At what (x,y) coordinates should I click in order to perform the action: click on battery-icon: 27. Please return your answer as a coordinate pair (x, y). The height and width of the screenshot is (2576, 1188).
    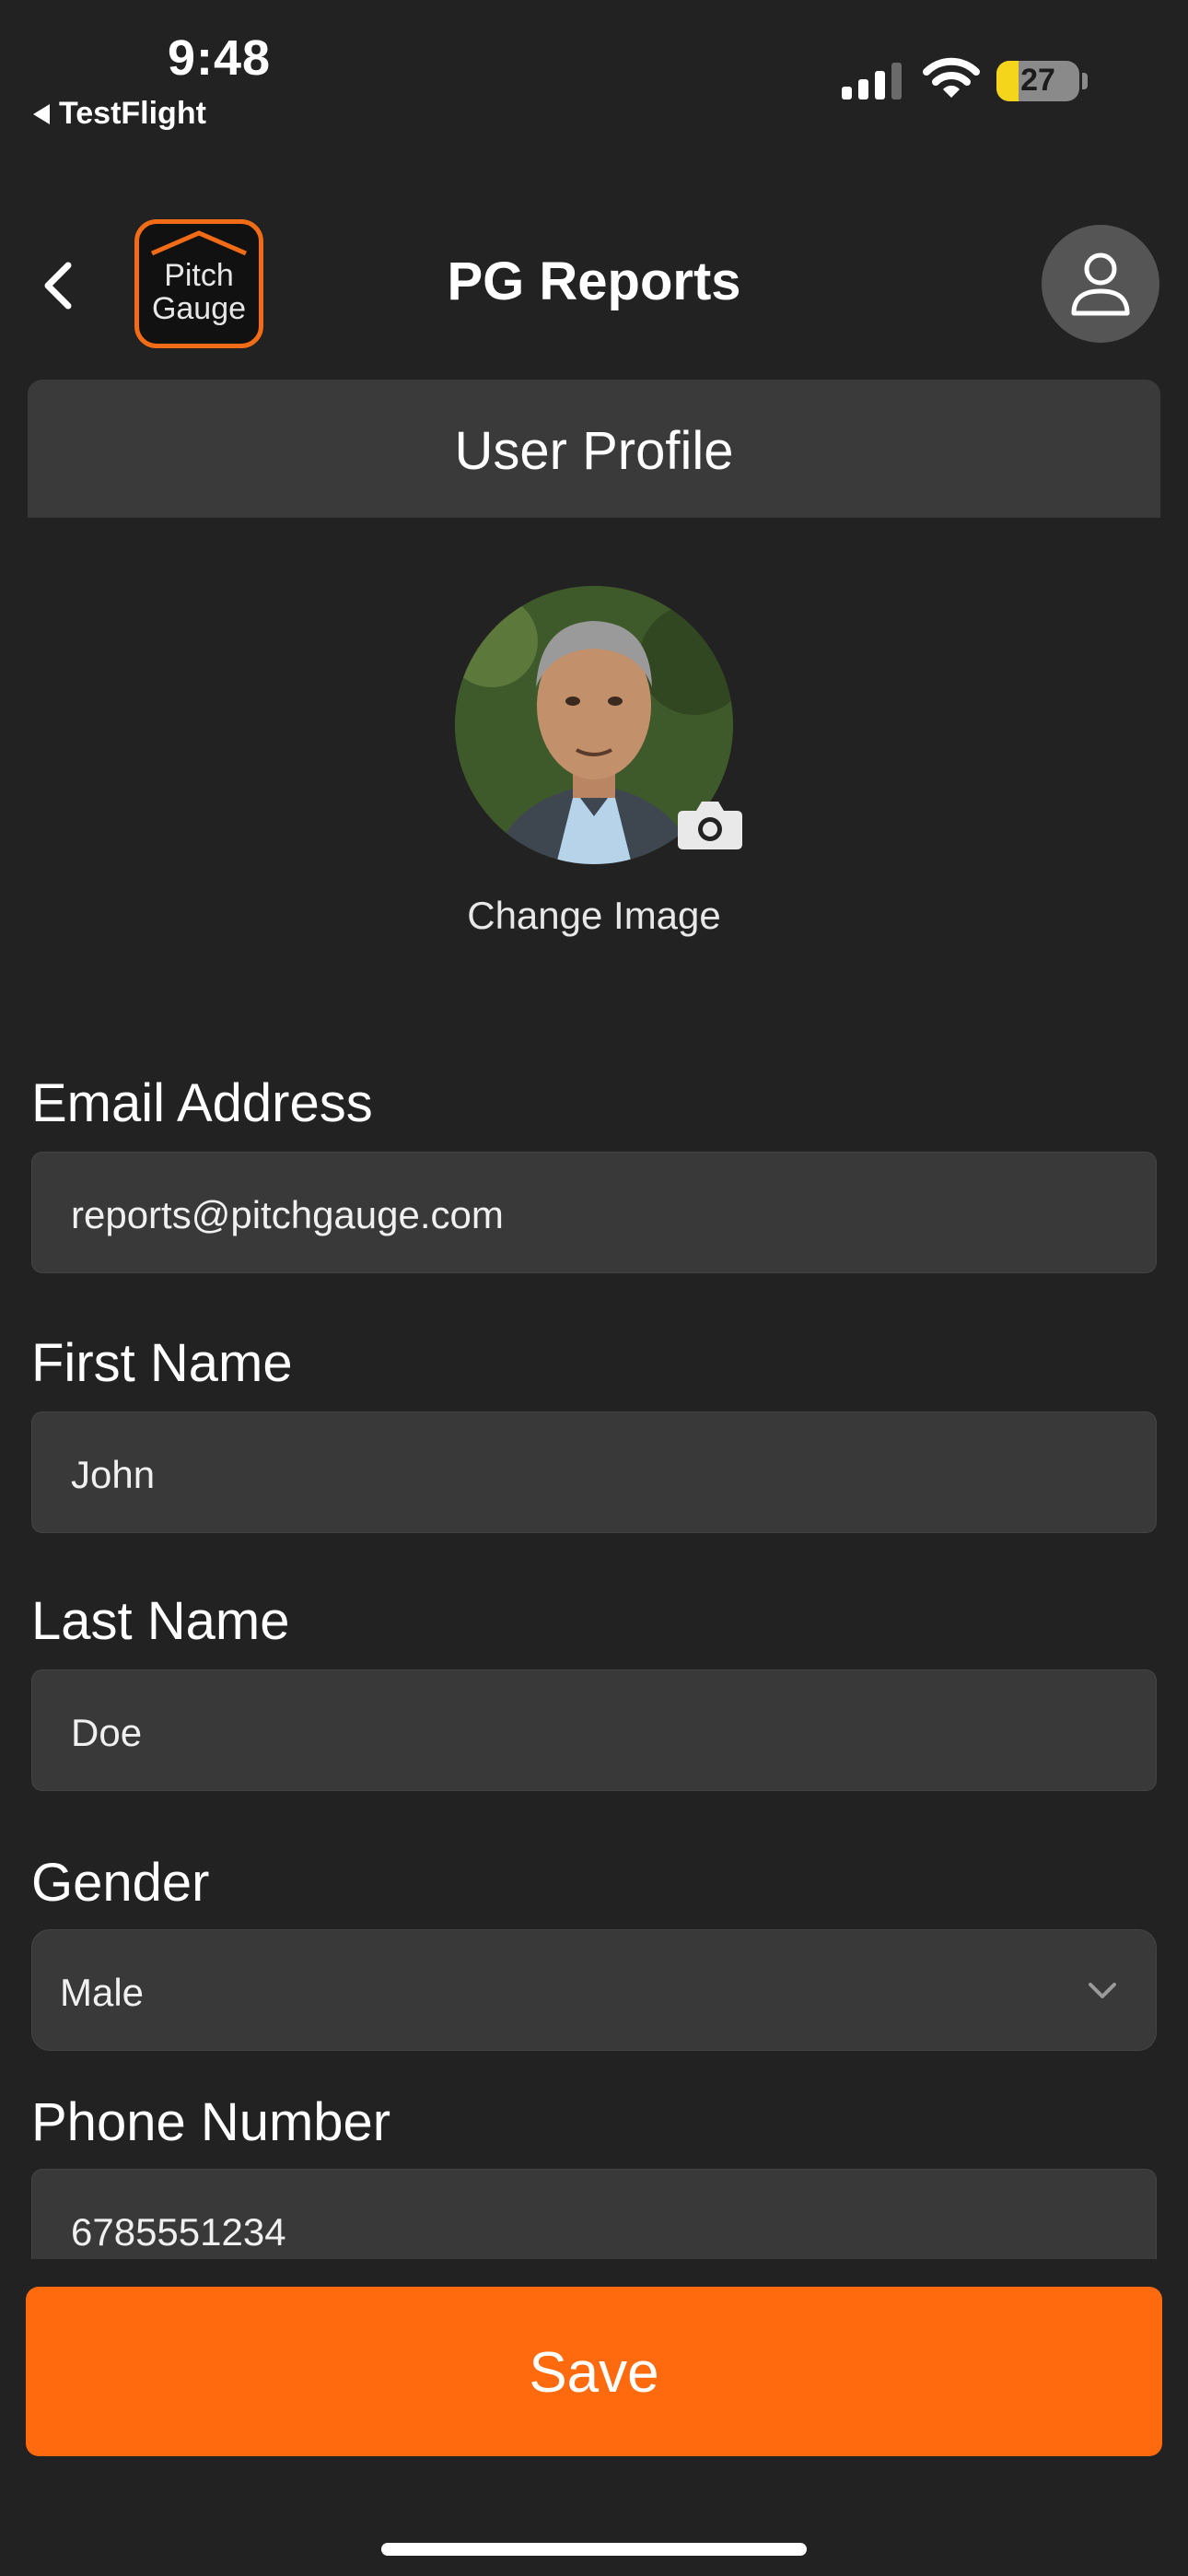
    Looking at the image, I should click on (1037, 81).